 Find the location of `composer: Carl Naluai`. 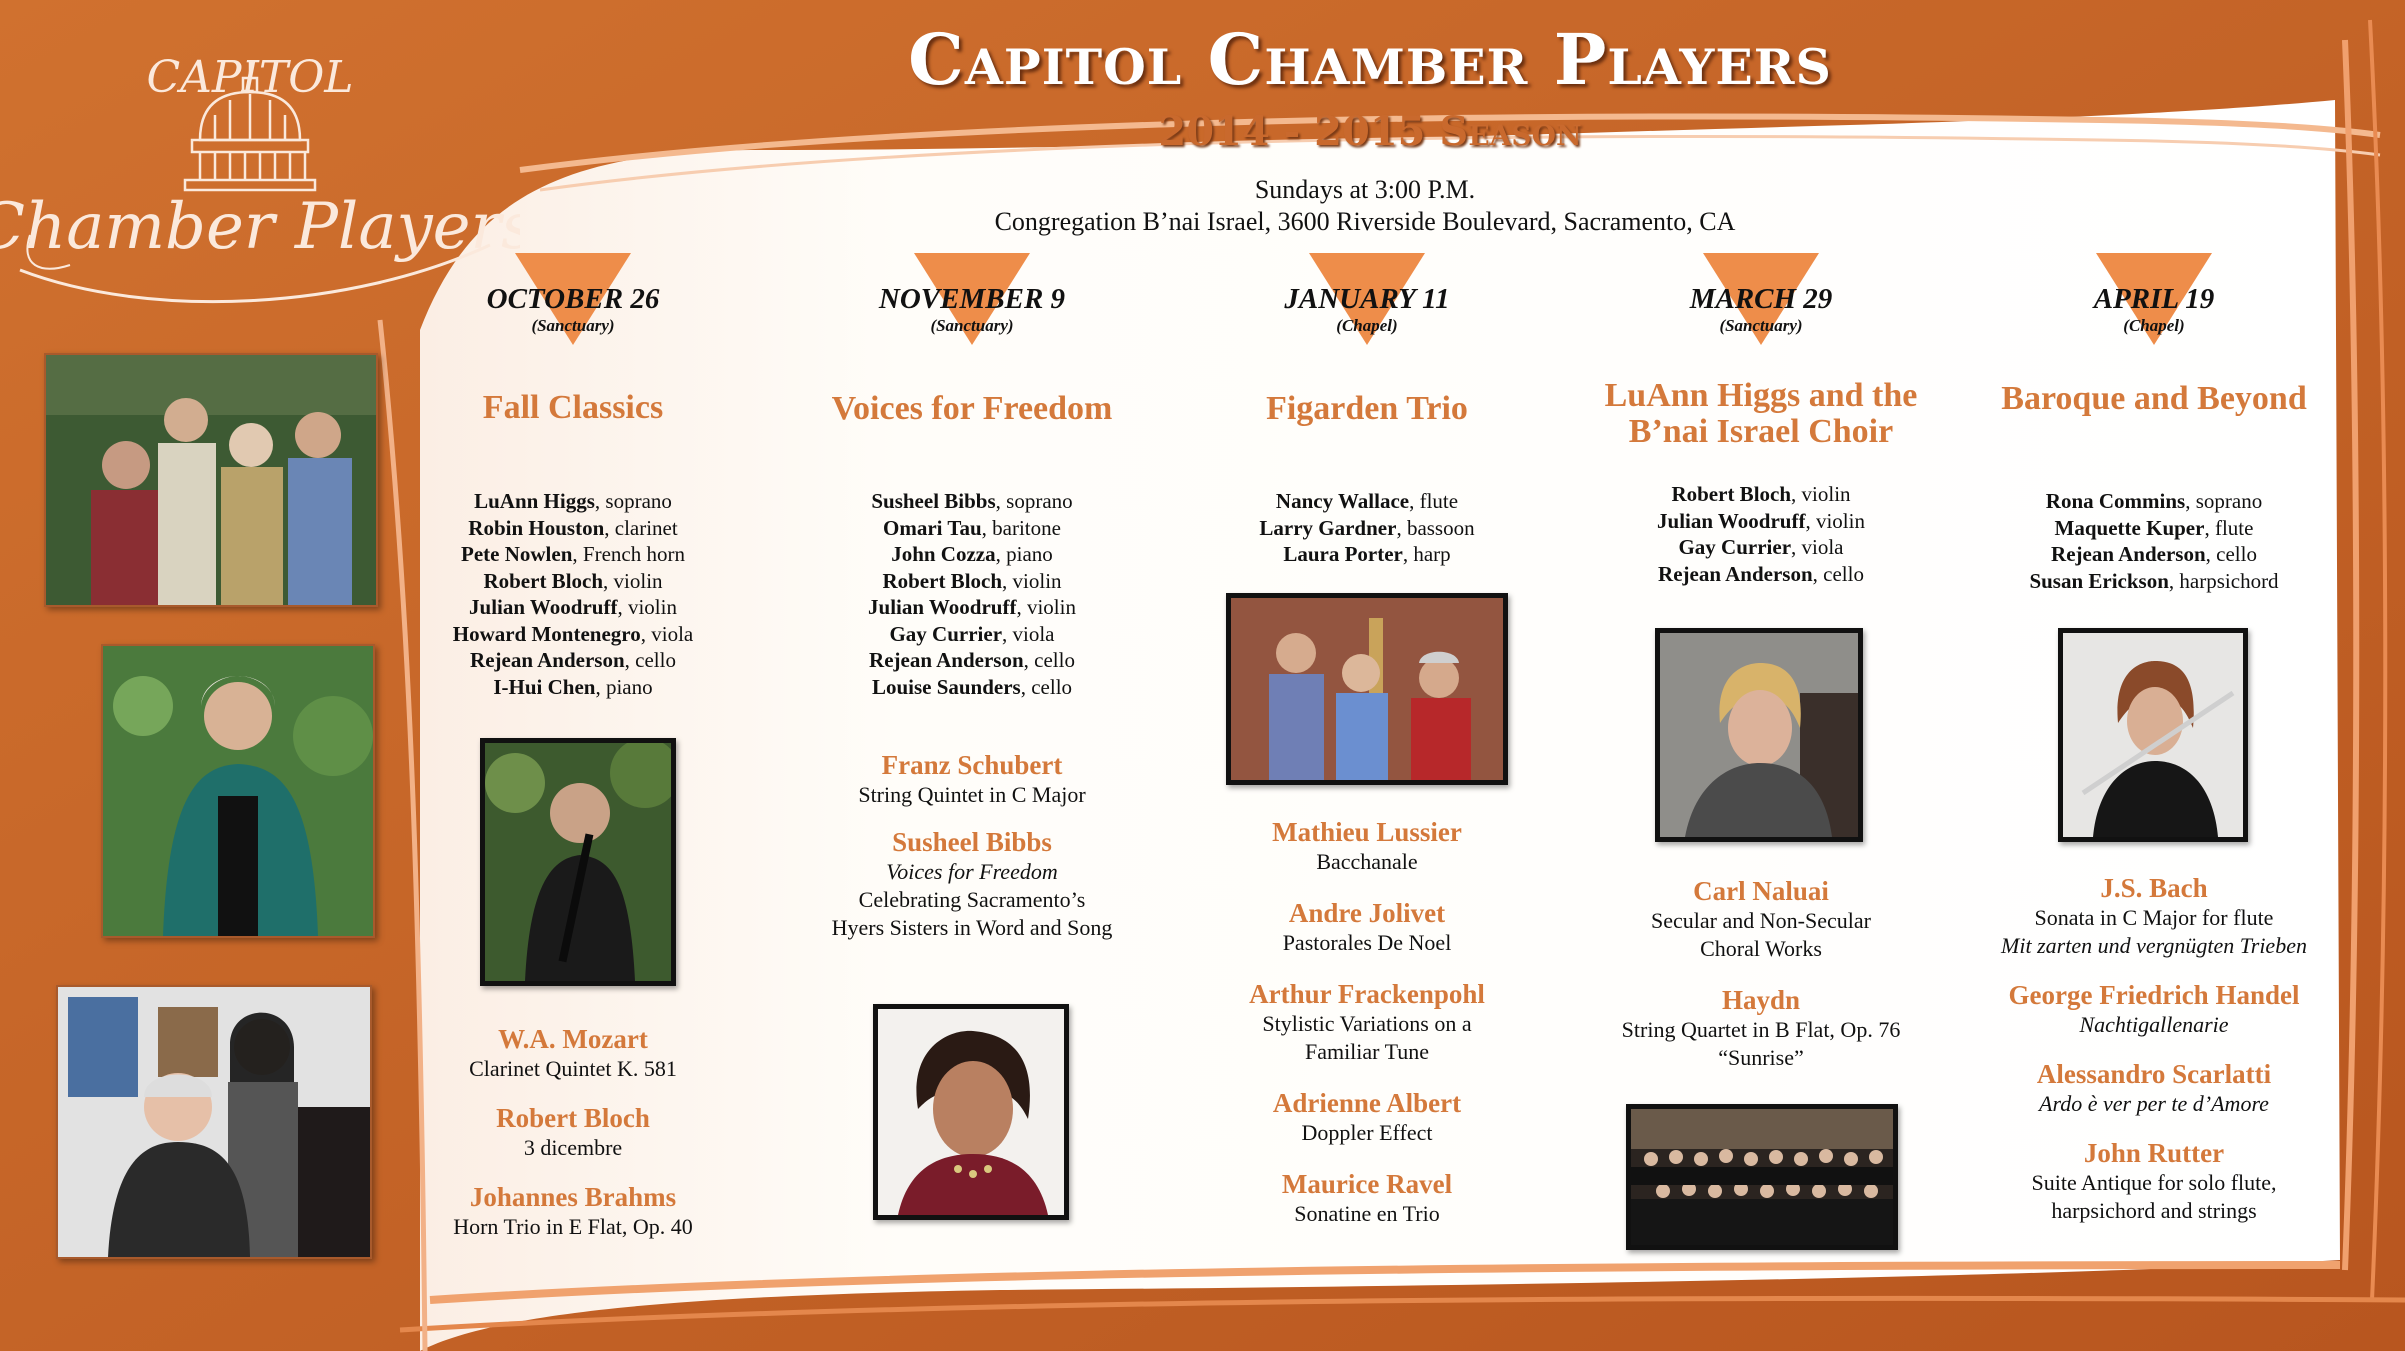

composer: Carl Naluai is located at coordinates (1761, 891).